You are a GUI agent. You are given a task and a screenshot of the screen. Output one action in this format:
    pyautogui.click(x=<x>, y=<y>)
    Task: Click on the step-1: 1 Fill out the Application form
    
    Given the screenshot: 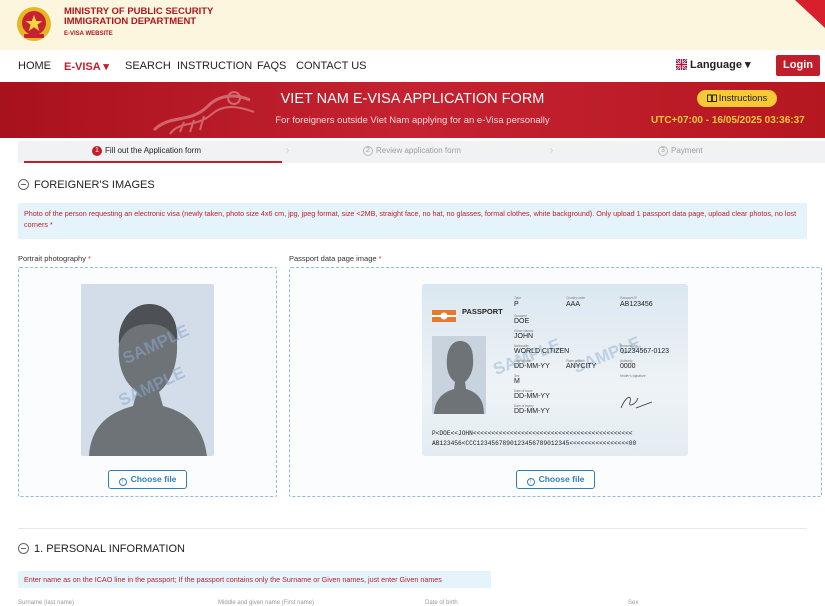 What is the action you would take?
    pyautogui.click(x=146, y=151)
    